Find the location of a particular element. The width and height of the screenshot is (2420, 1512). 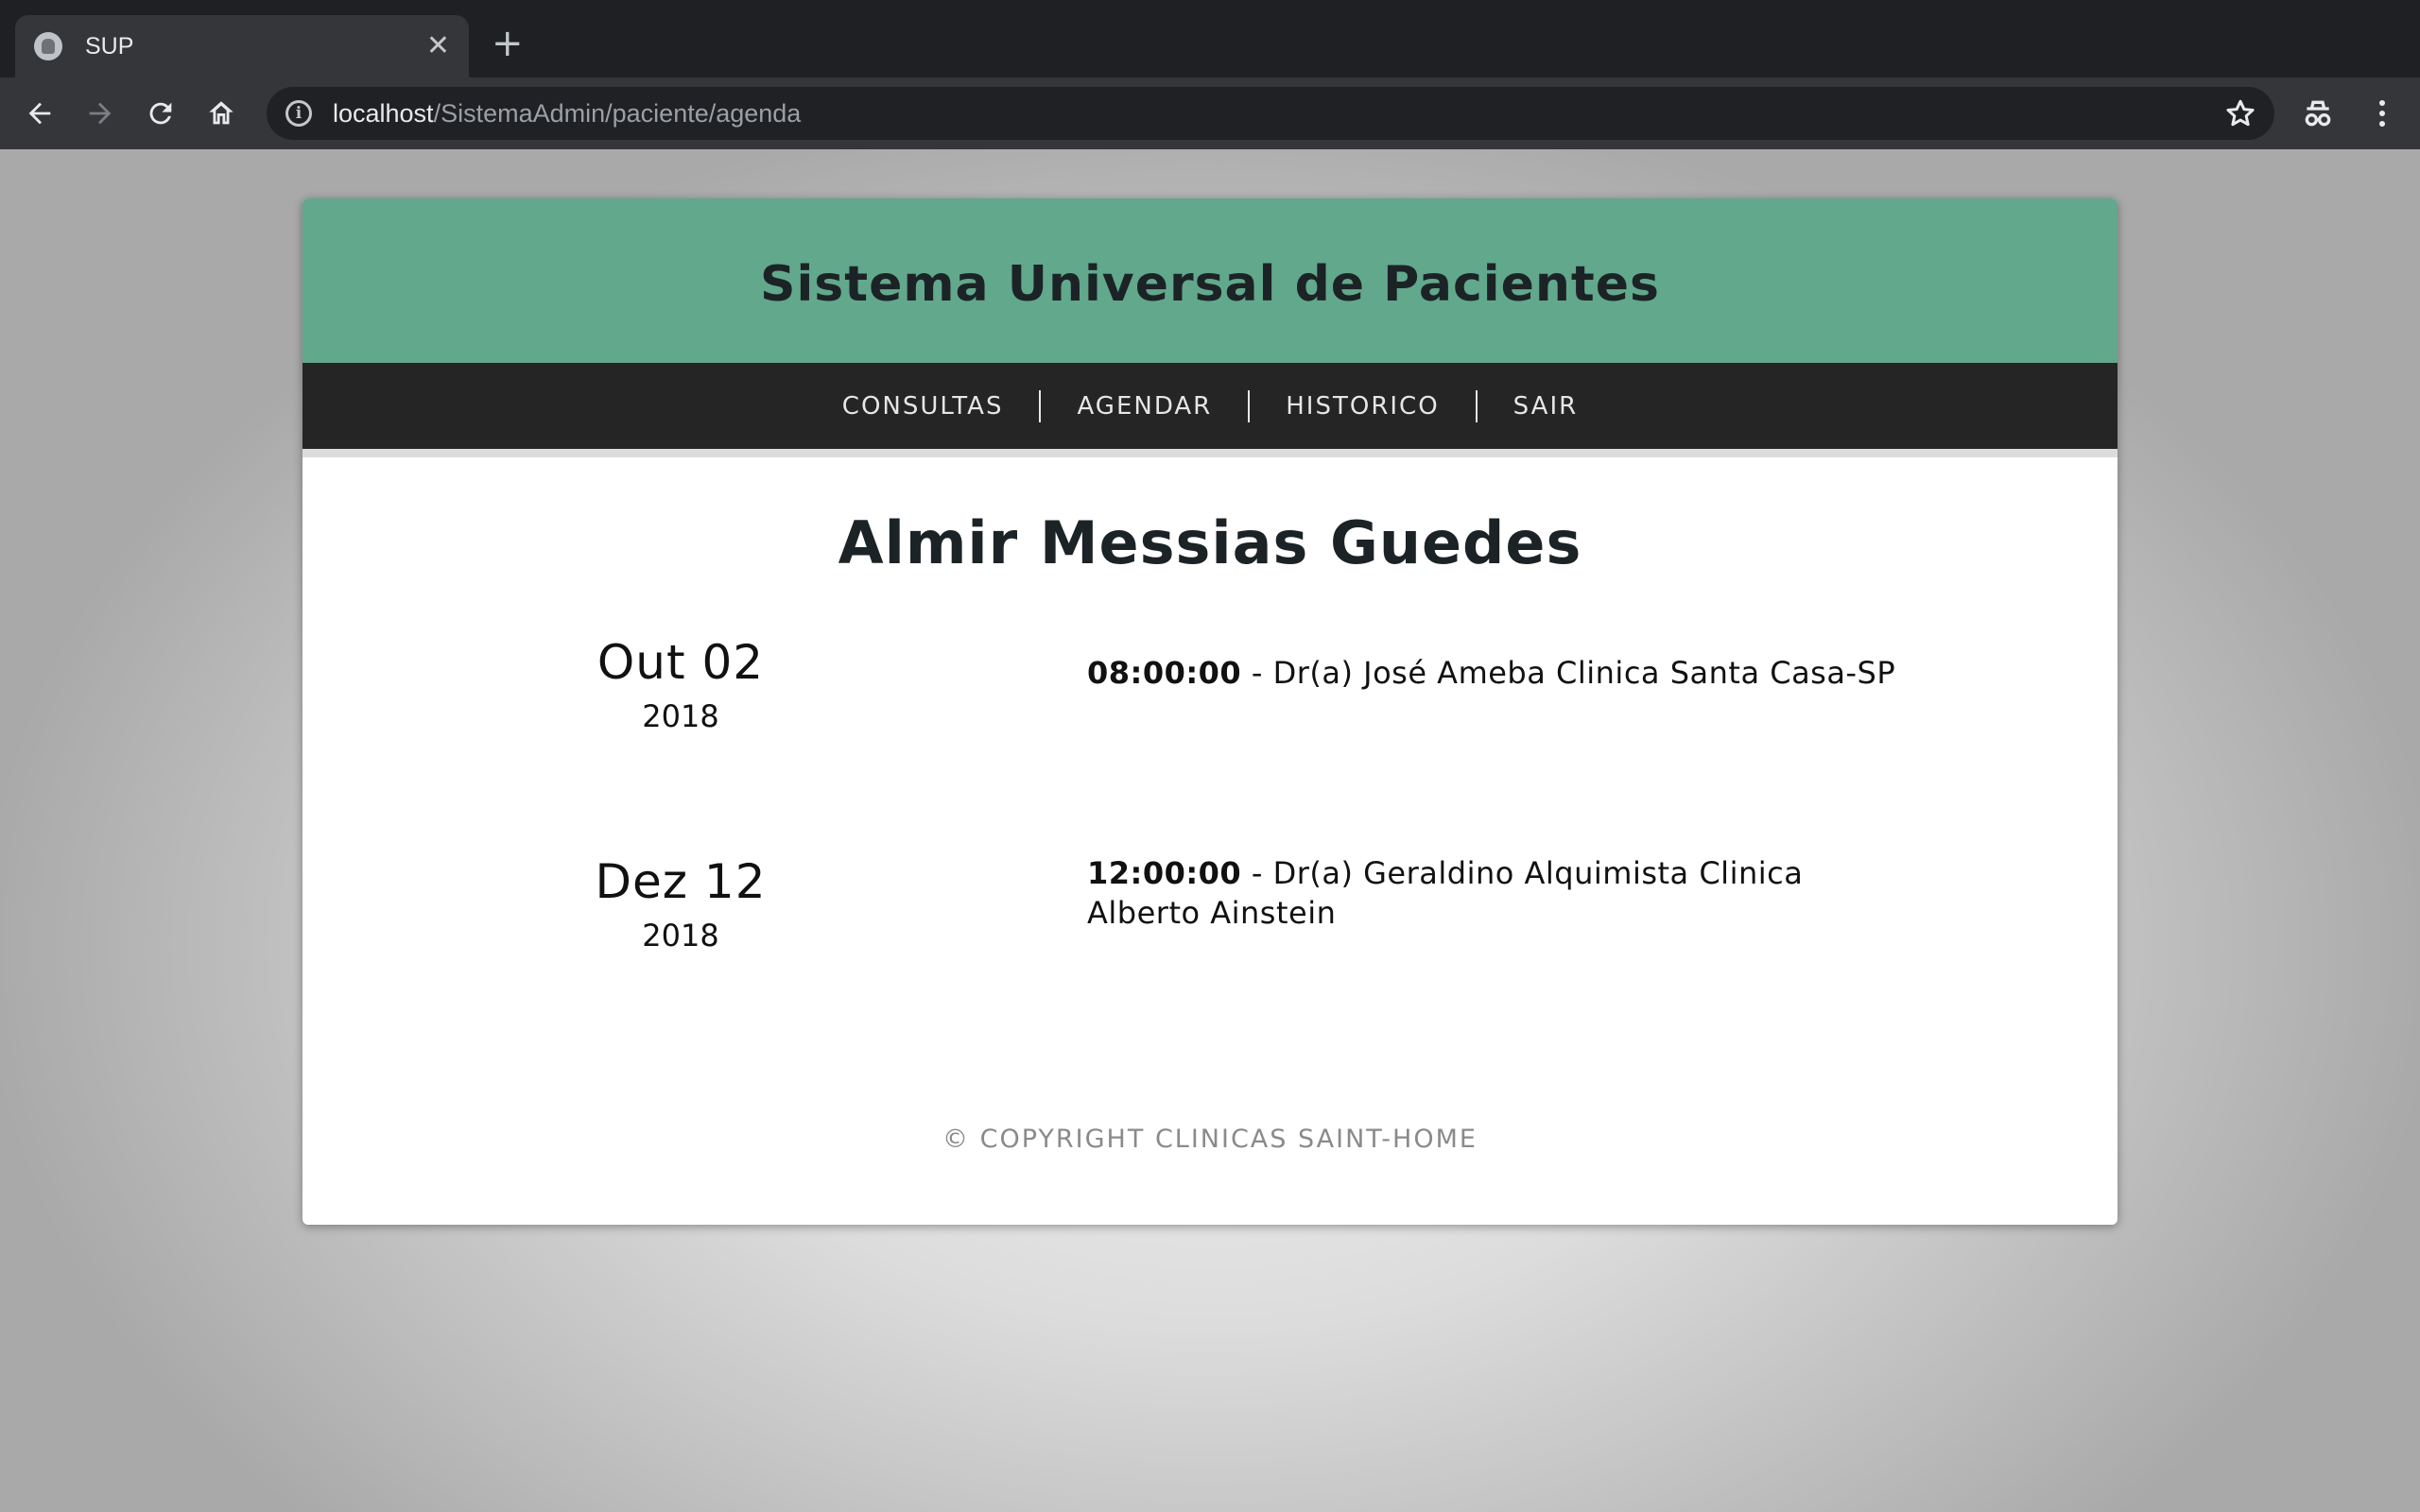

main-nav: CONSULTAS AGENDAR HISTORICO SAIR is located at coordinates (1210, 410).